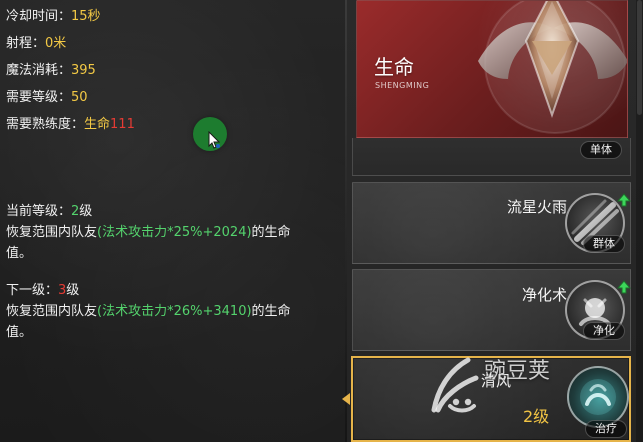 The height and width of the screenshot is (442, 643). I want to click on current-level-row: 当前等级：2级, so click(49, 212).